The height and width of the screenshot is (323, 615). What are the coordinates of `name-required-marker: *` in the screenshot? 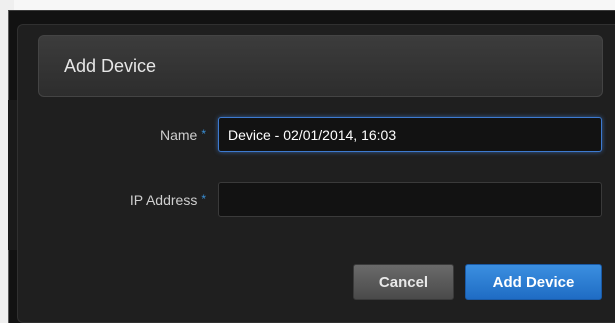 It's located at (203, 134).